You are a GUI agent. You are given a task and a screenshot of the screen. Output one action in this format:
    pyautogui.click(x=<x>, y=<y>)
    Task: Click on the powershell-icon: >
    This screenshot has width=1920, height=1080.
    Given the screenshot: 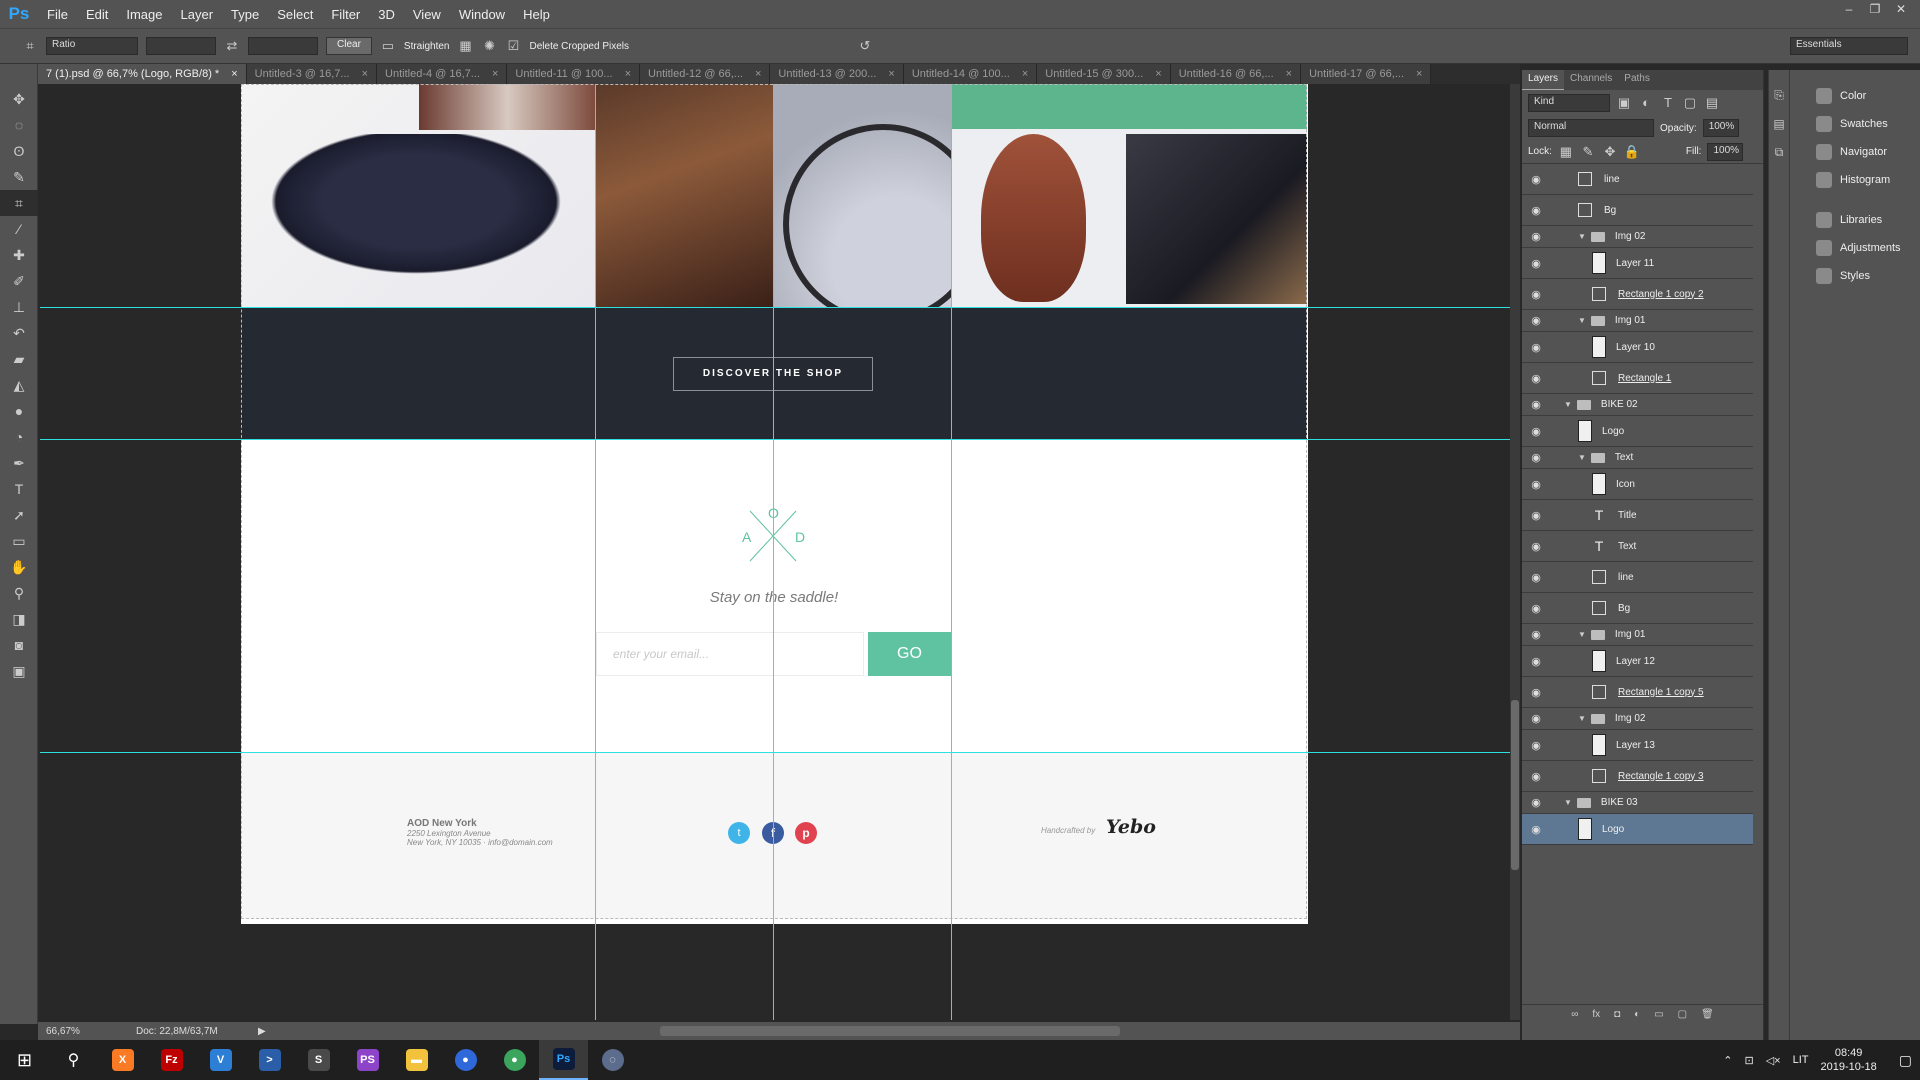 What is the action you would take?
    pyautogui.click(x=269, y=1060)
    